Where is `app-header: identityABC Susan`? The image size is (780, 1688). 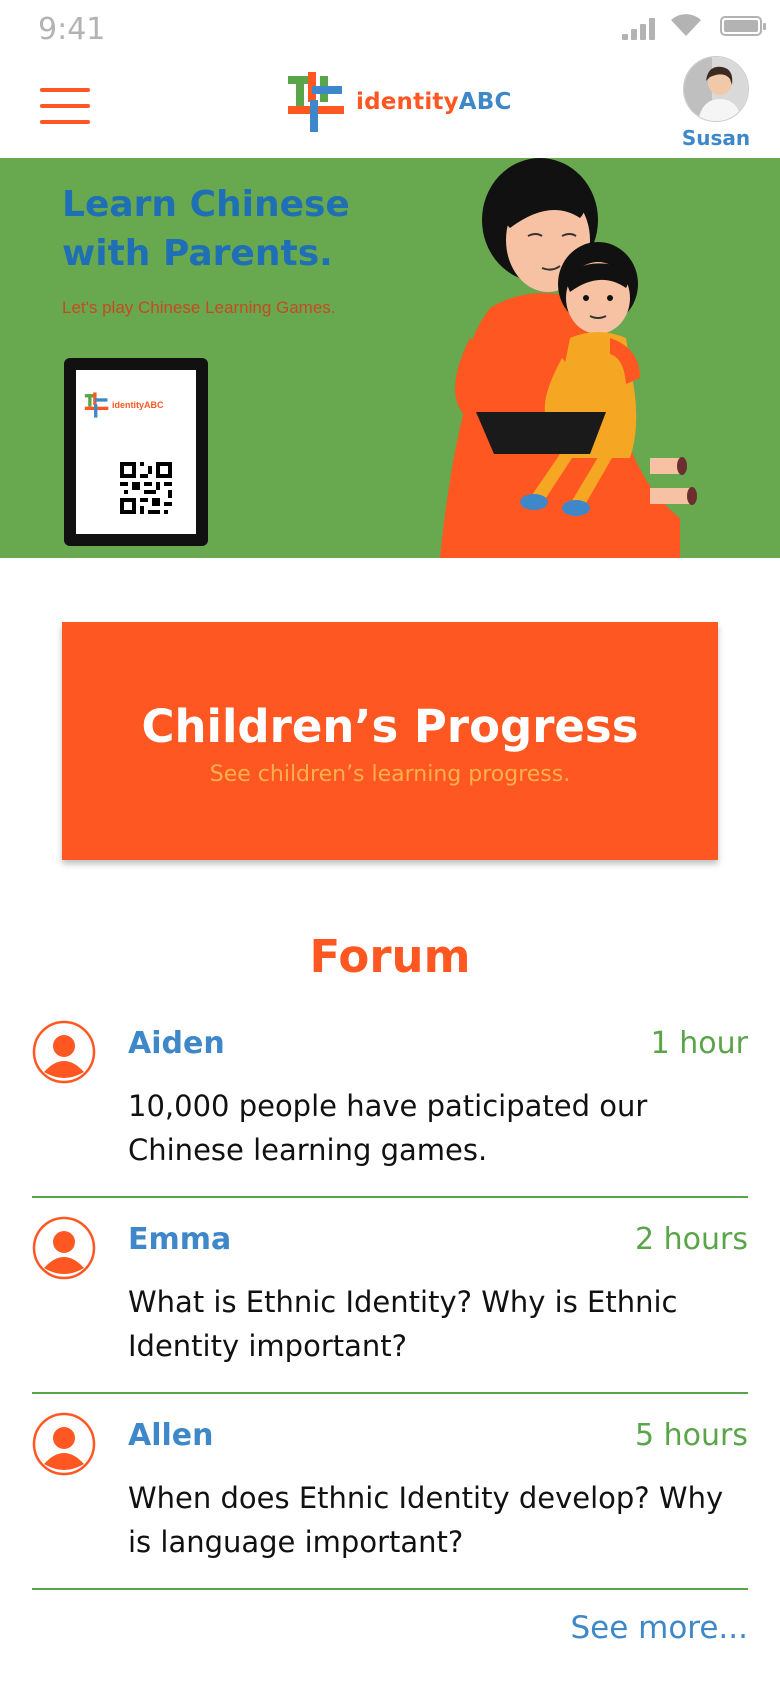 app-header: identityABC Susan is located at coordinates (390, 107).